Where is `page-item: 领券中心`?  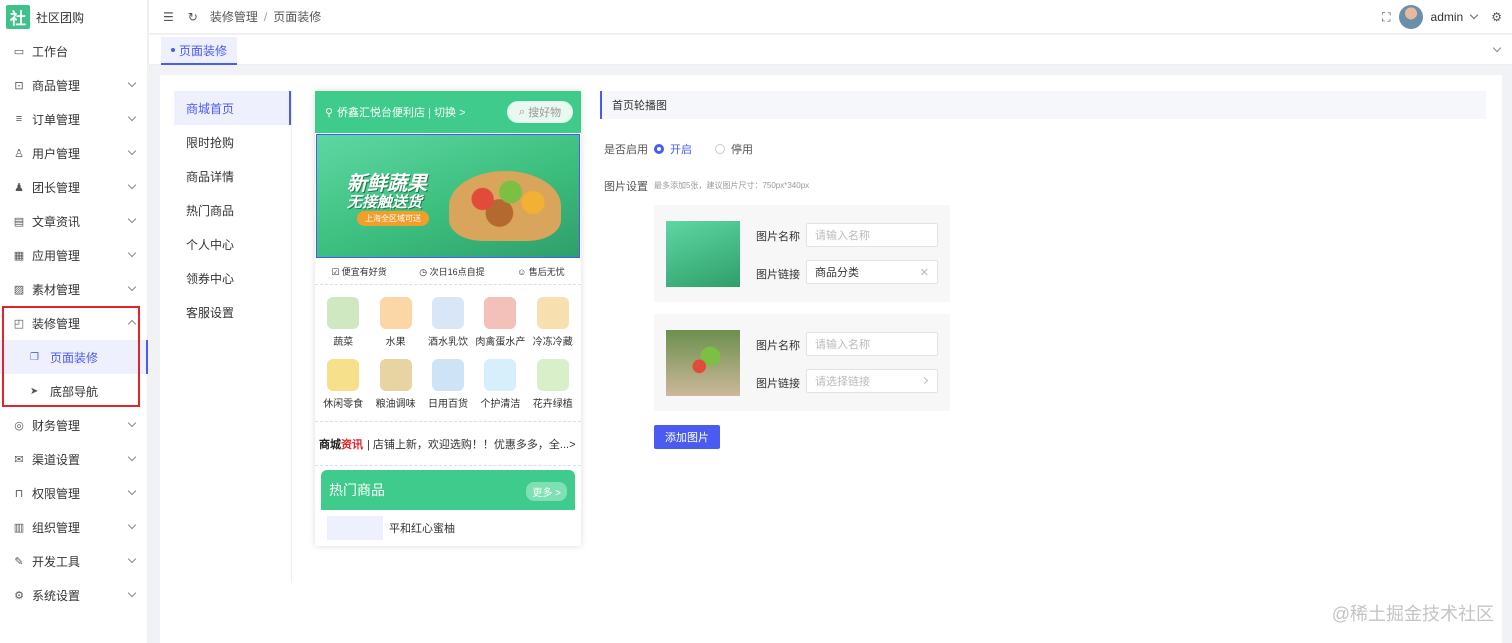 page-item: 领券中心 is located at coordinates (232, 278).